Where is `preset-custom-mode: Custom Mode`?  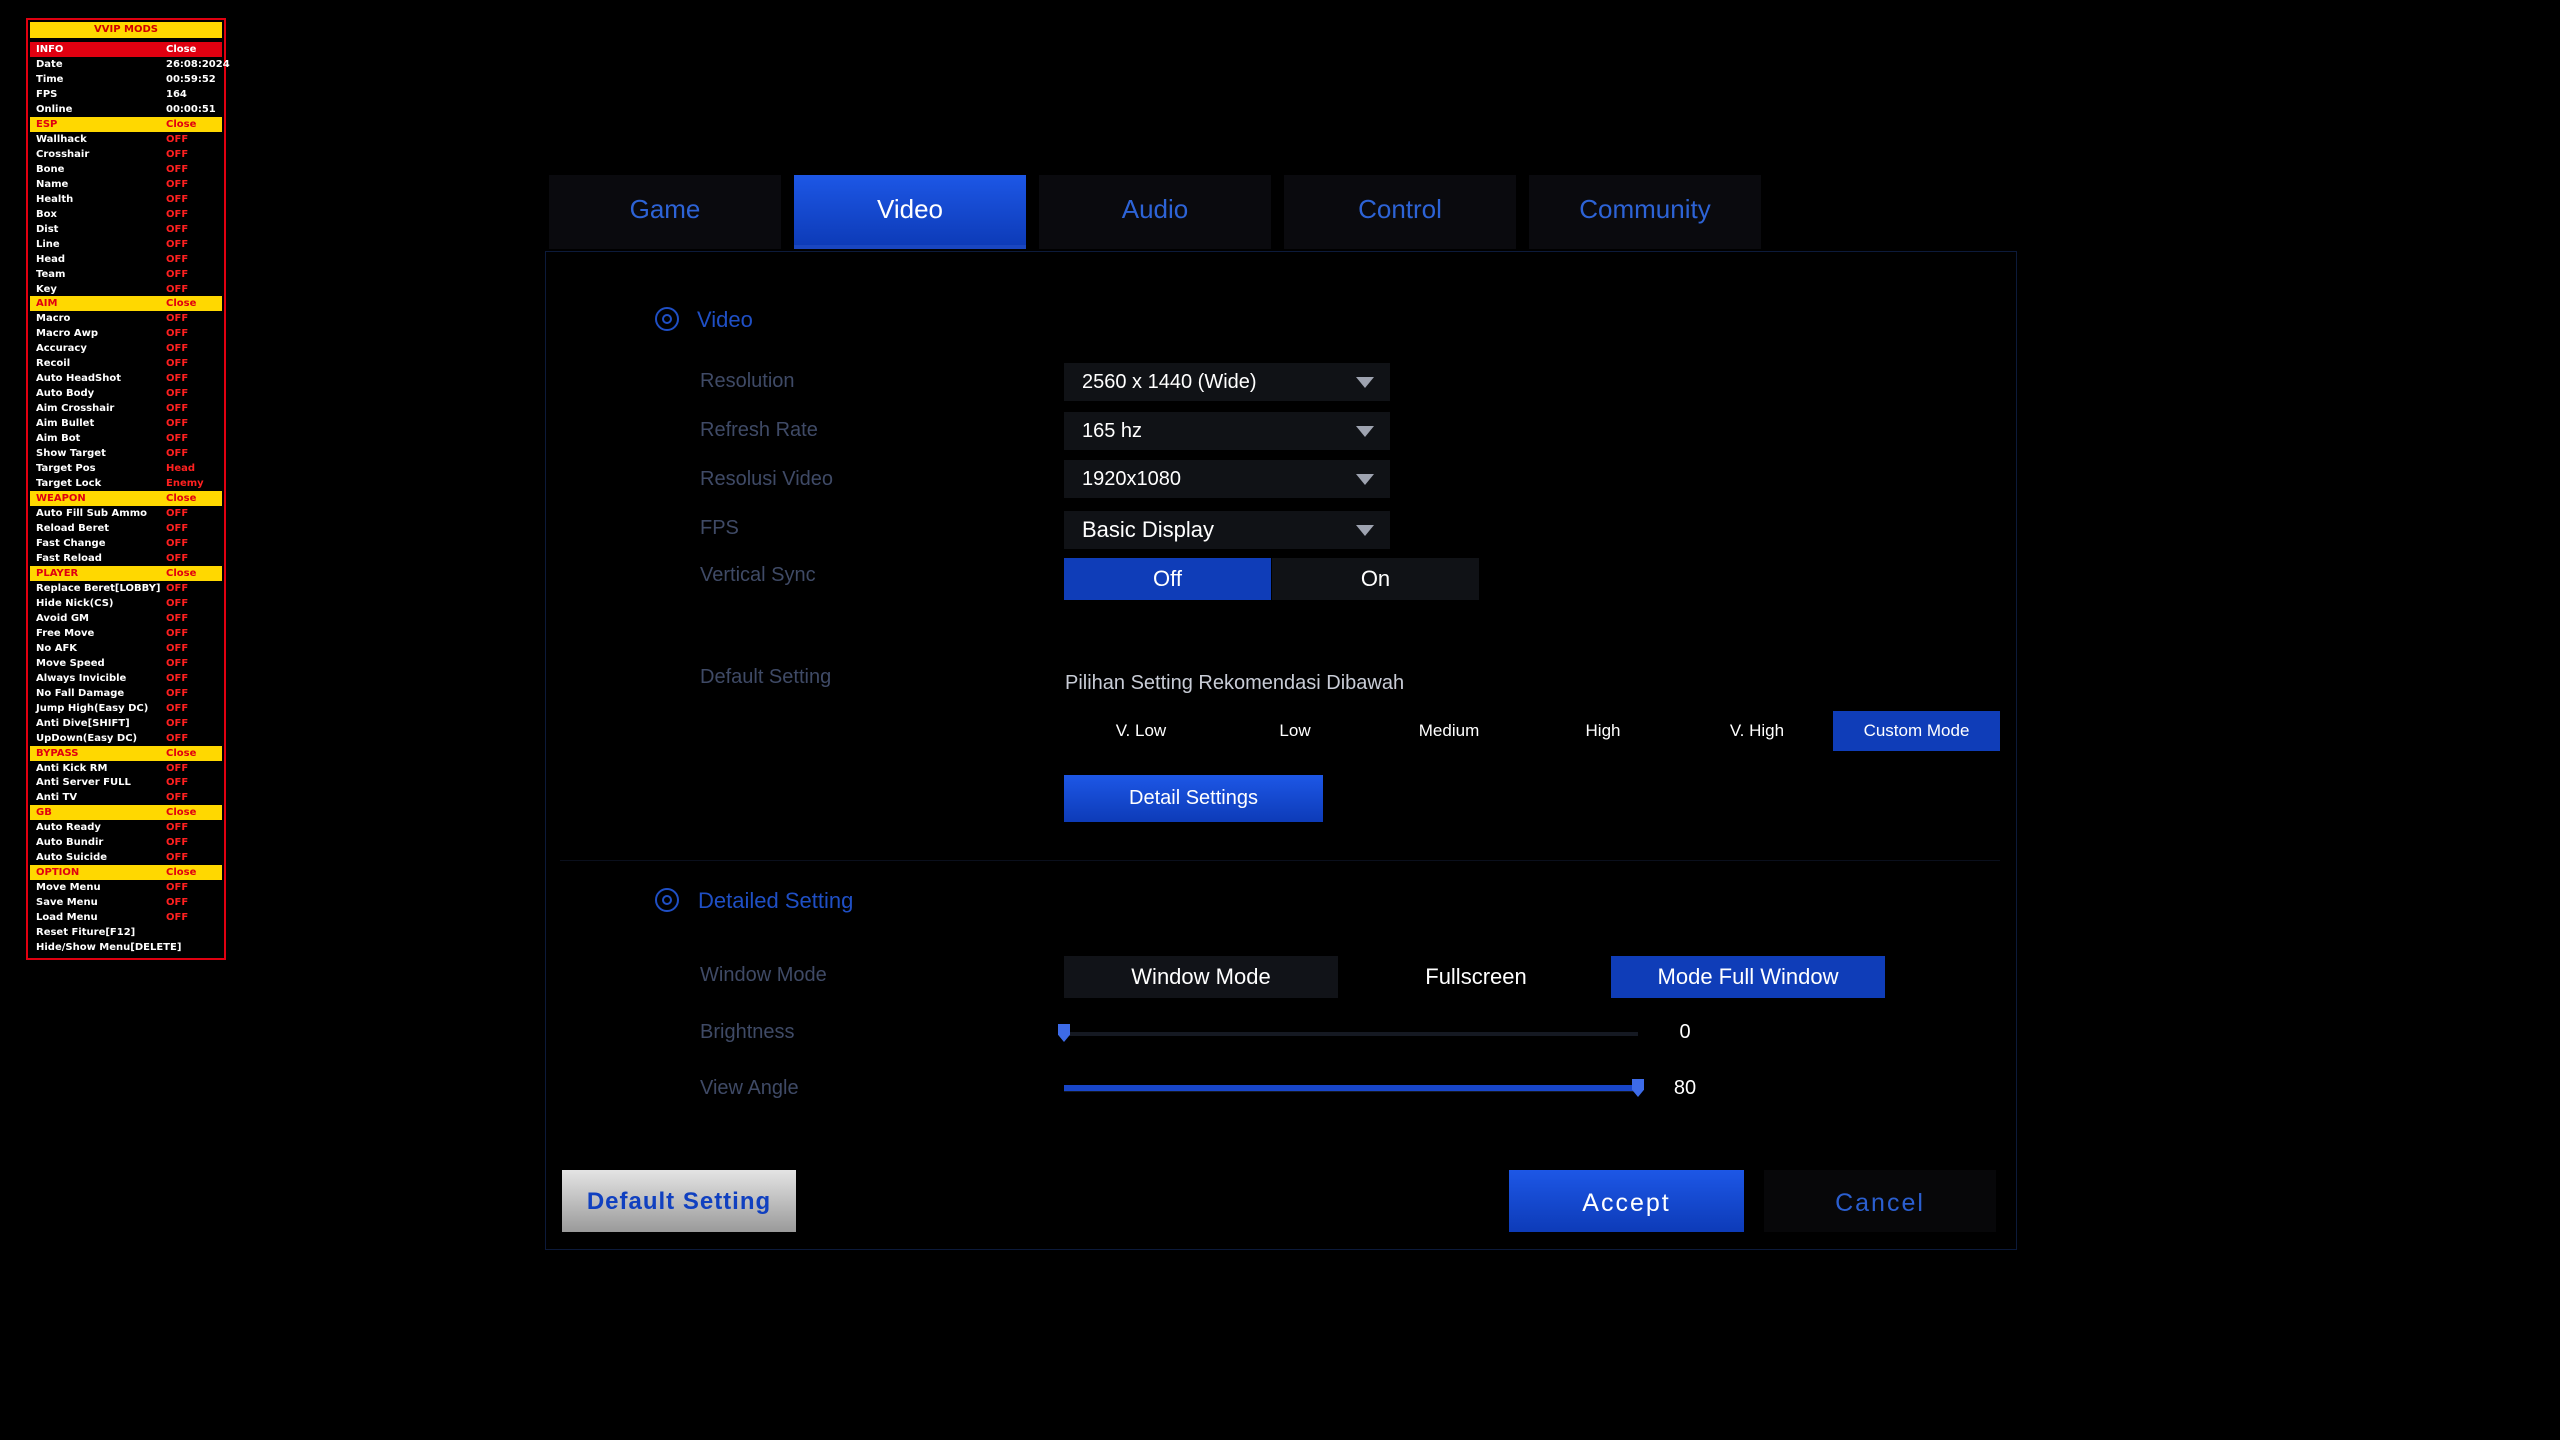 preset-custom-mode: Custom Mode is located at coordinates (1916, 731).